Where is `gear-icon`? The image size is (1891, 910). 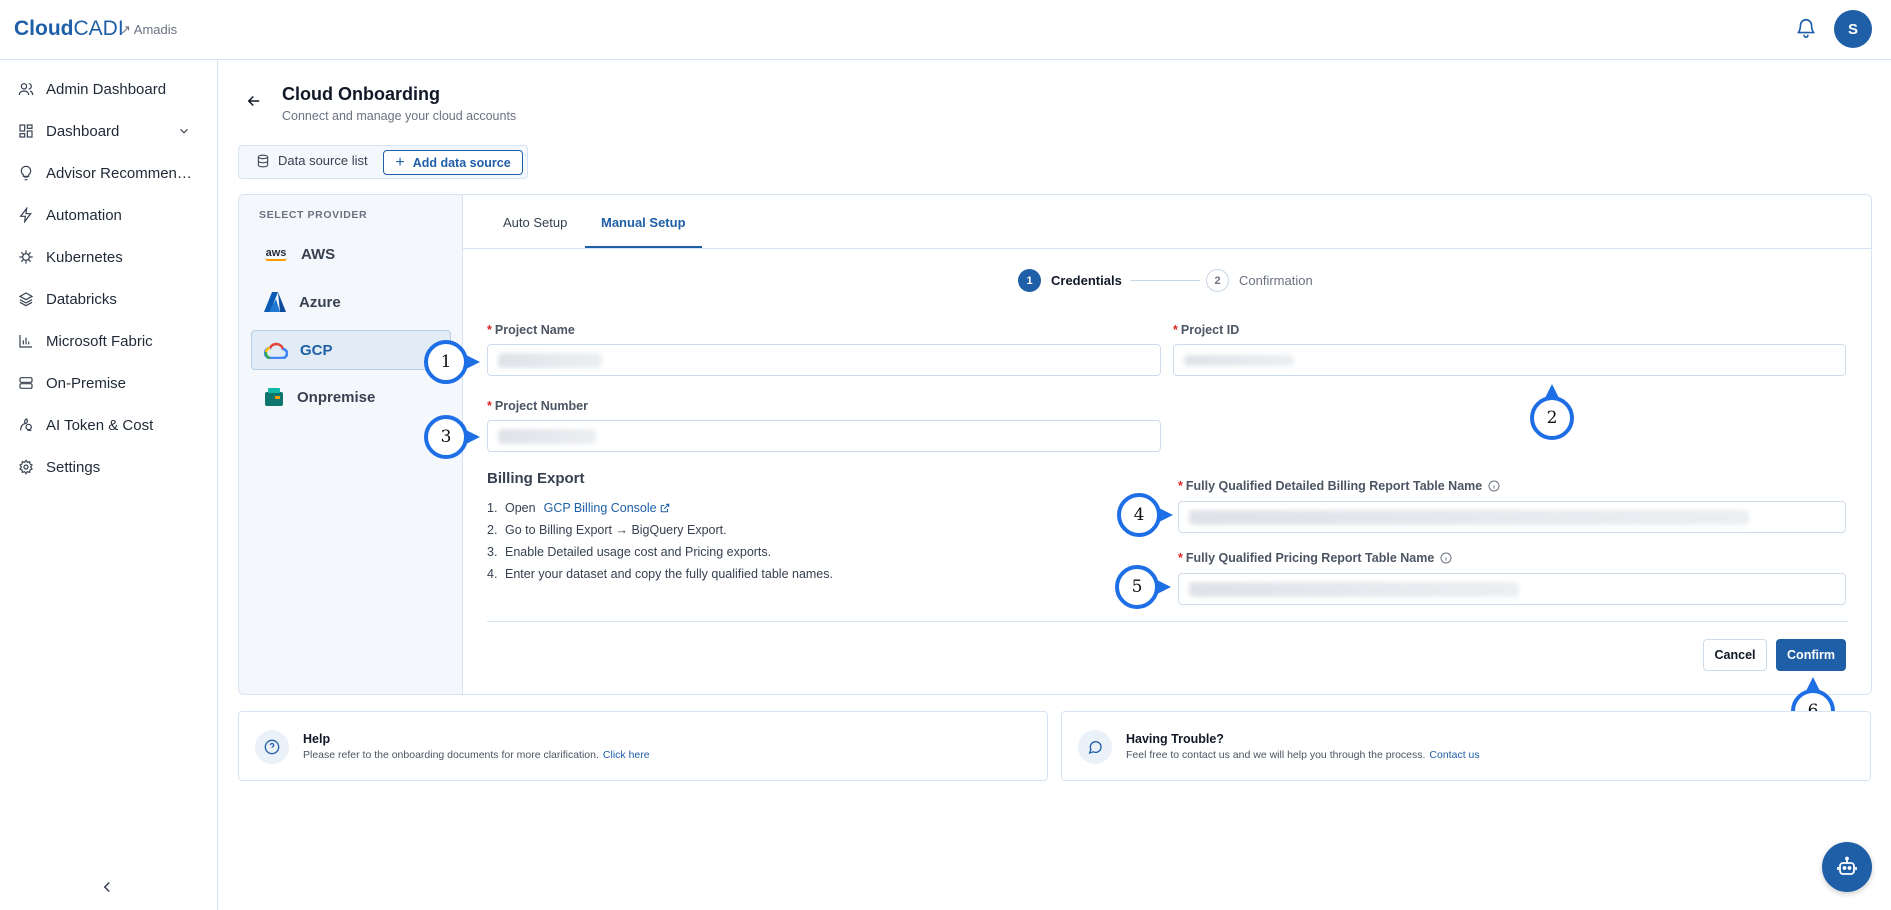
gear-icon is located at coordinates (26, 467).